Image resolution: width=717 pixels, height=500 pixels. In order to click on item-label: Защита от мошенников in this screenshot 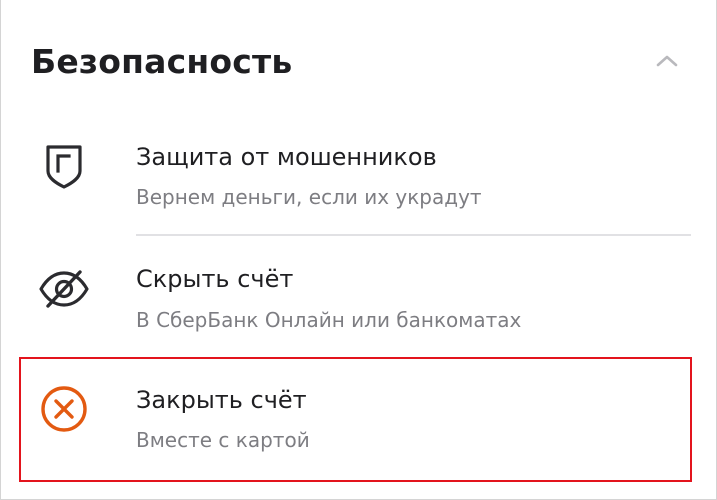, I will do `click(286, 157)`.